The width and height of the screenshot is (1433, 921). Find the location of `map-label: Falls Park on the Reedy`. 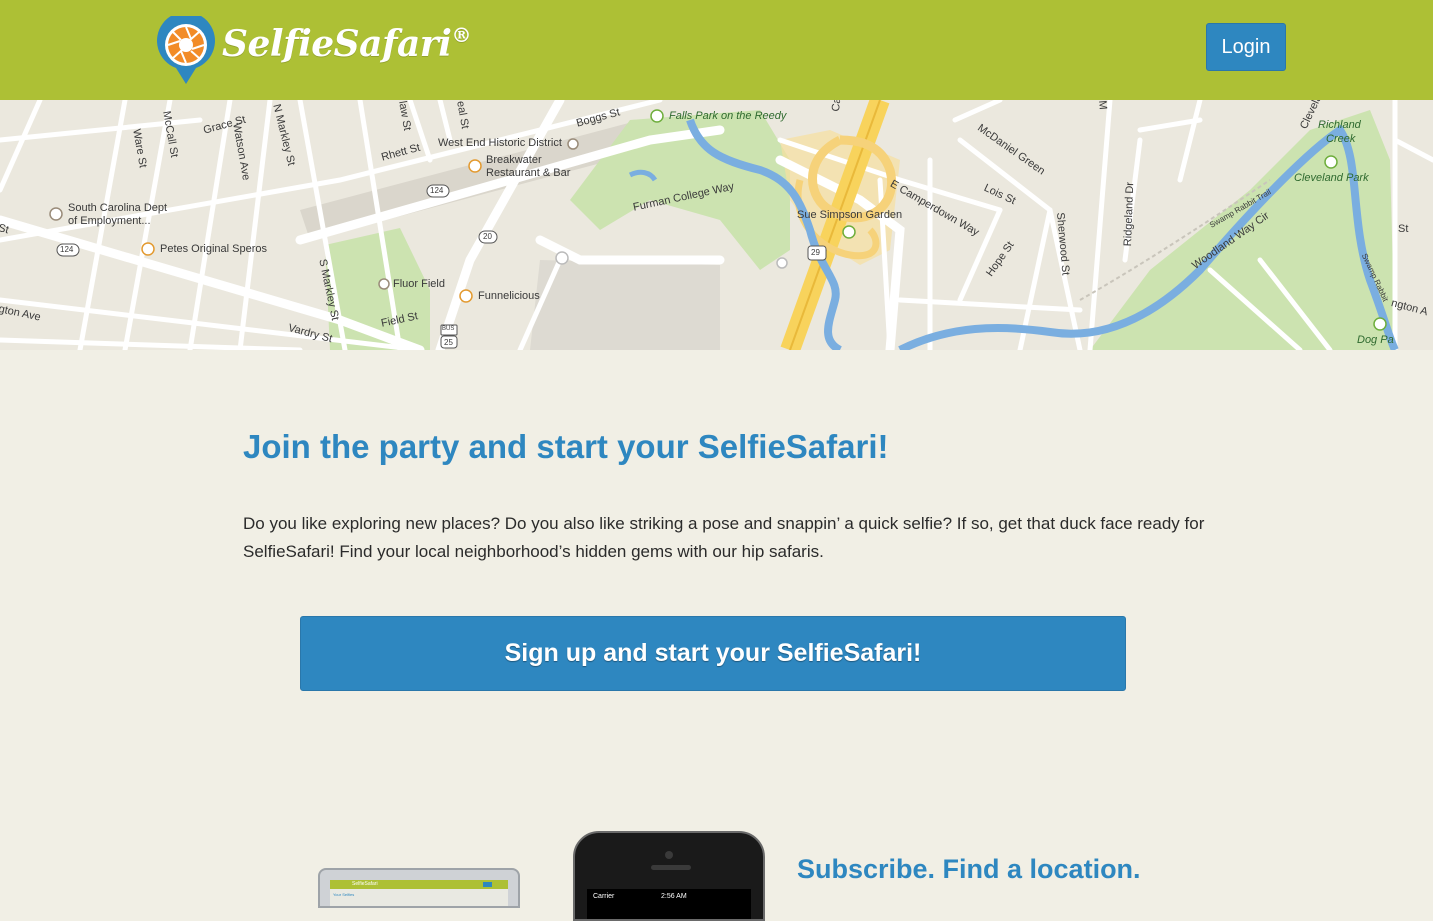

map-label: Falls Park on the Reedy is located at coordinates (728, 116).